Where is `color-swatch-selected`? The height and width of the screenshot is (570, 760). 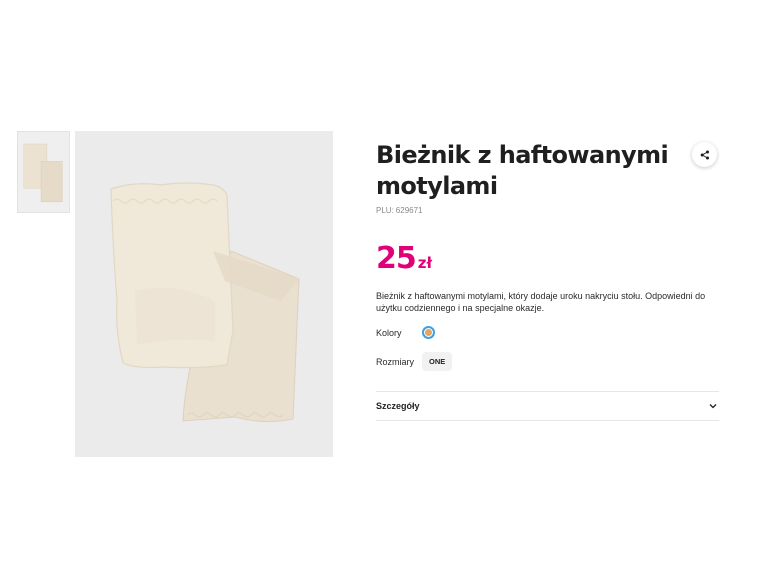
color-swatch-selected is located at coordinates (428, 332).